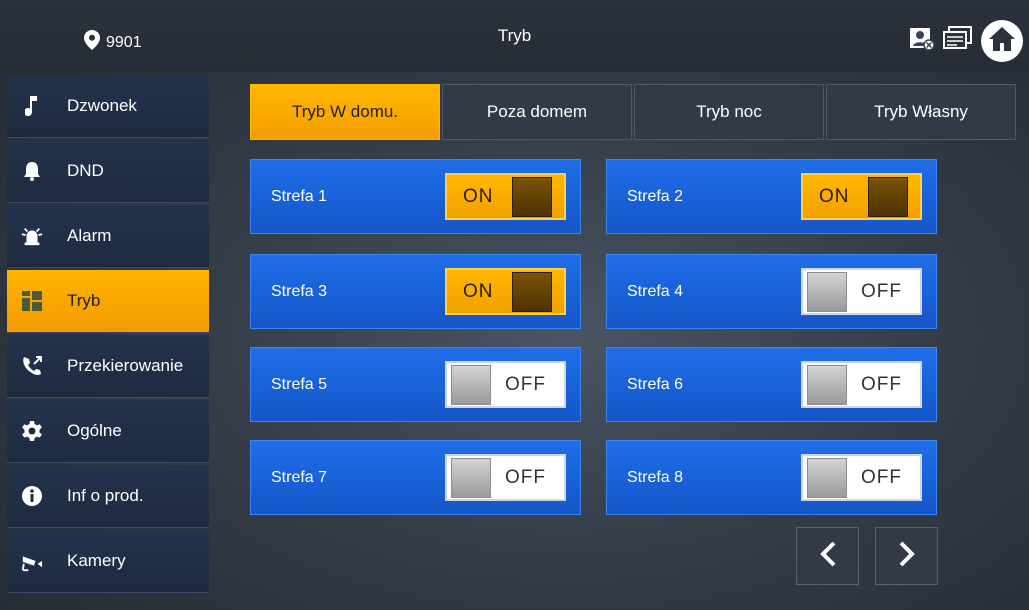  Describe the element at coordinates (32, 236) in the screenshot. I see `alarm-siren-icon` at that location.